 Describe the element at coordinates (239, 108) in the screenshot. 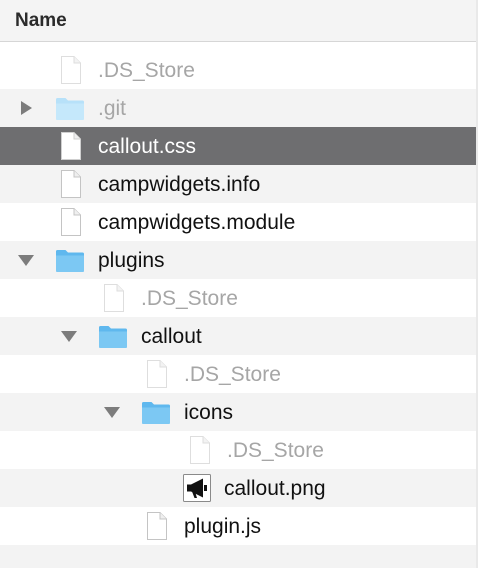

I see `folder-row-git: .git` at that location.